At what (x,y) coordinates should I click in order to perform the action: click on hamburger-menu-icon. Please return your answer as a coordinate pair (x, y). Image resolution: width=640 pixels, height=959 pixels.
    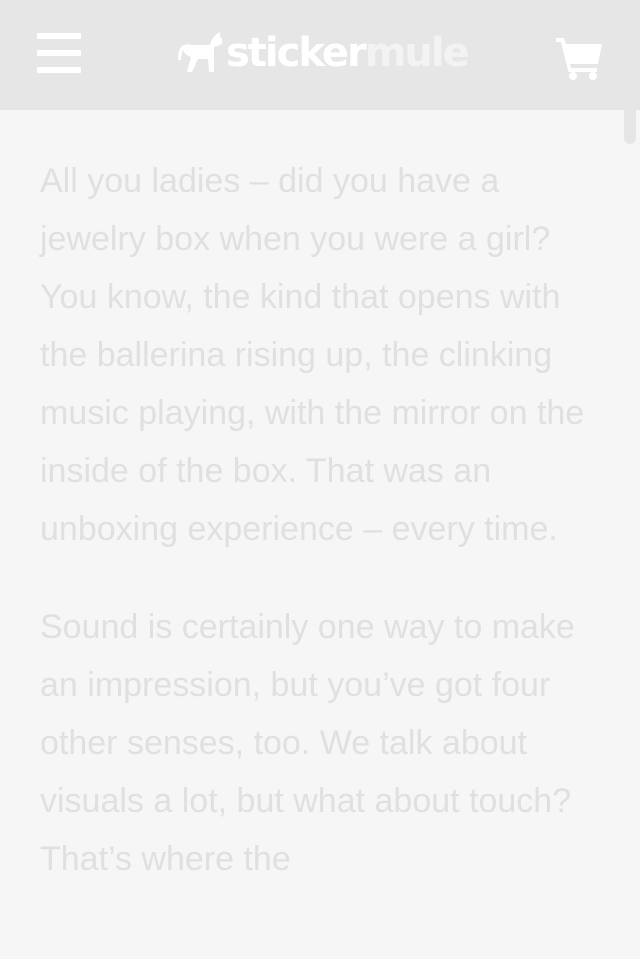
    Looking at the image, I should click on (59, 53).